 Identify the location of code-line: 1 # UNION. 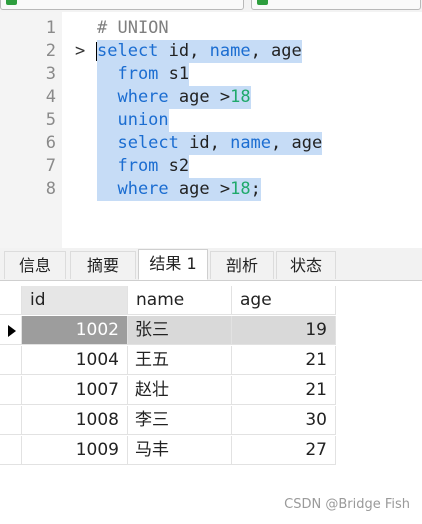
(211, 28).